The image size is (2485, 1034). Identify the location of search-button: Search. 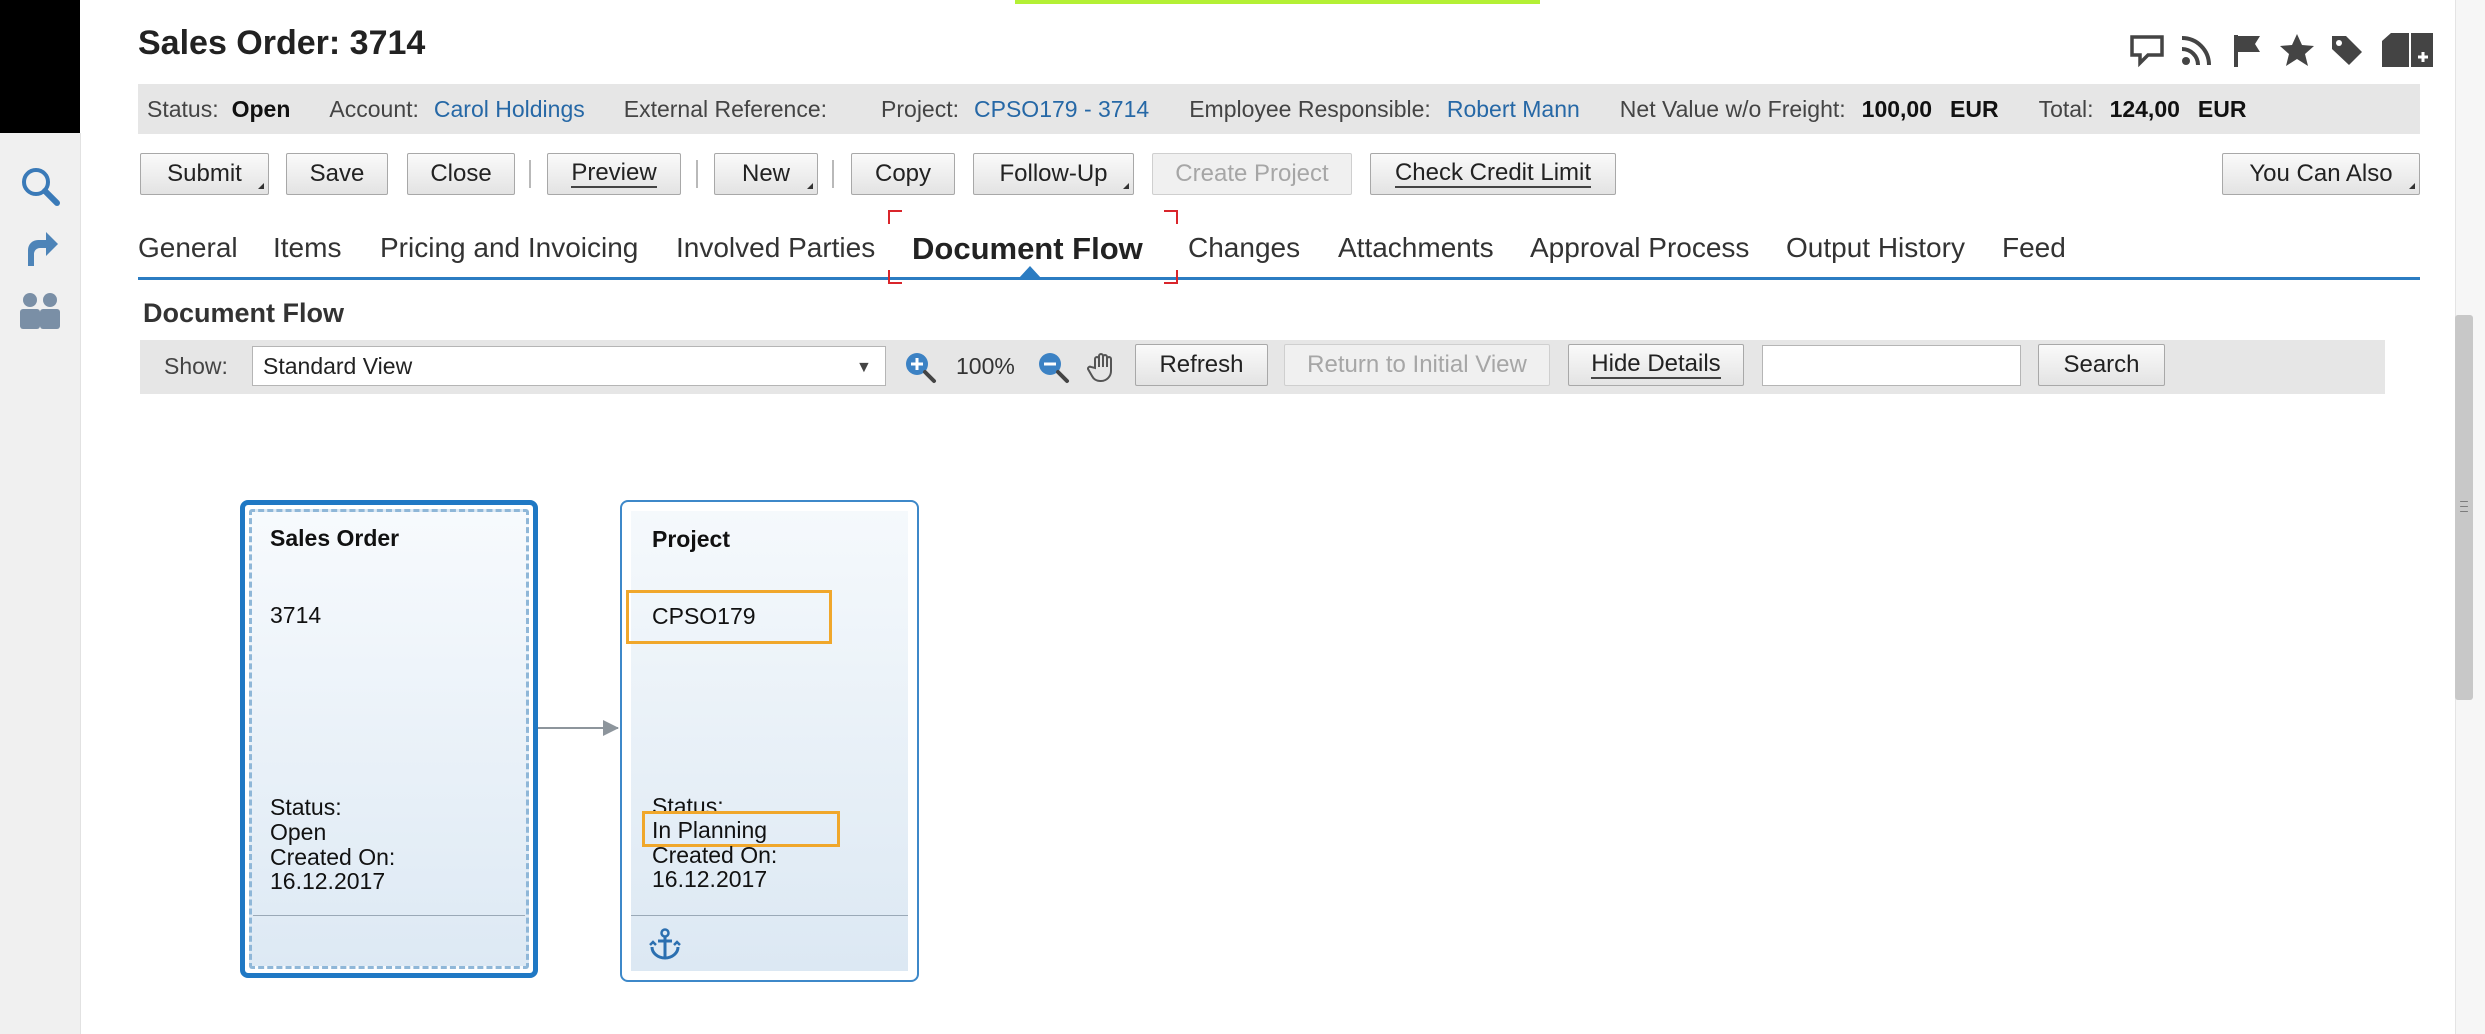
(2101, 365).